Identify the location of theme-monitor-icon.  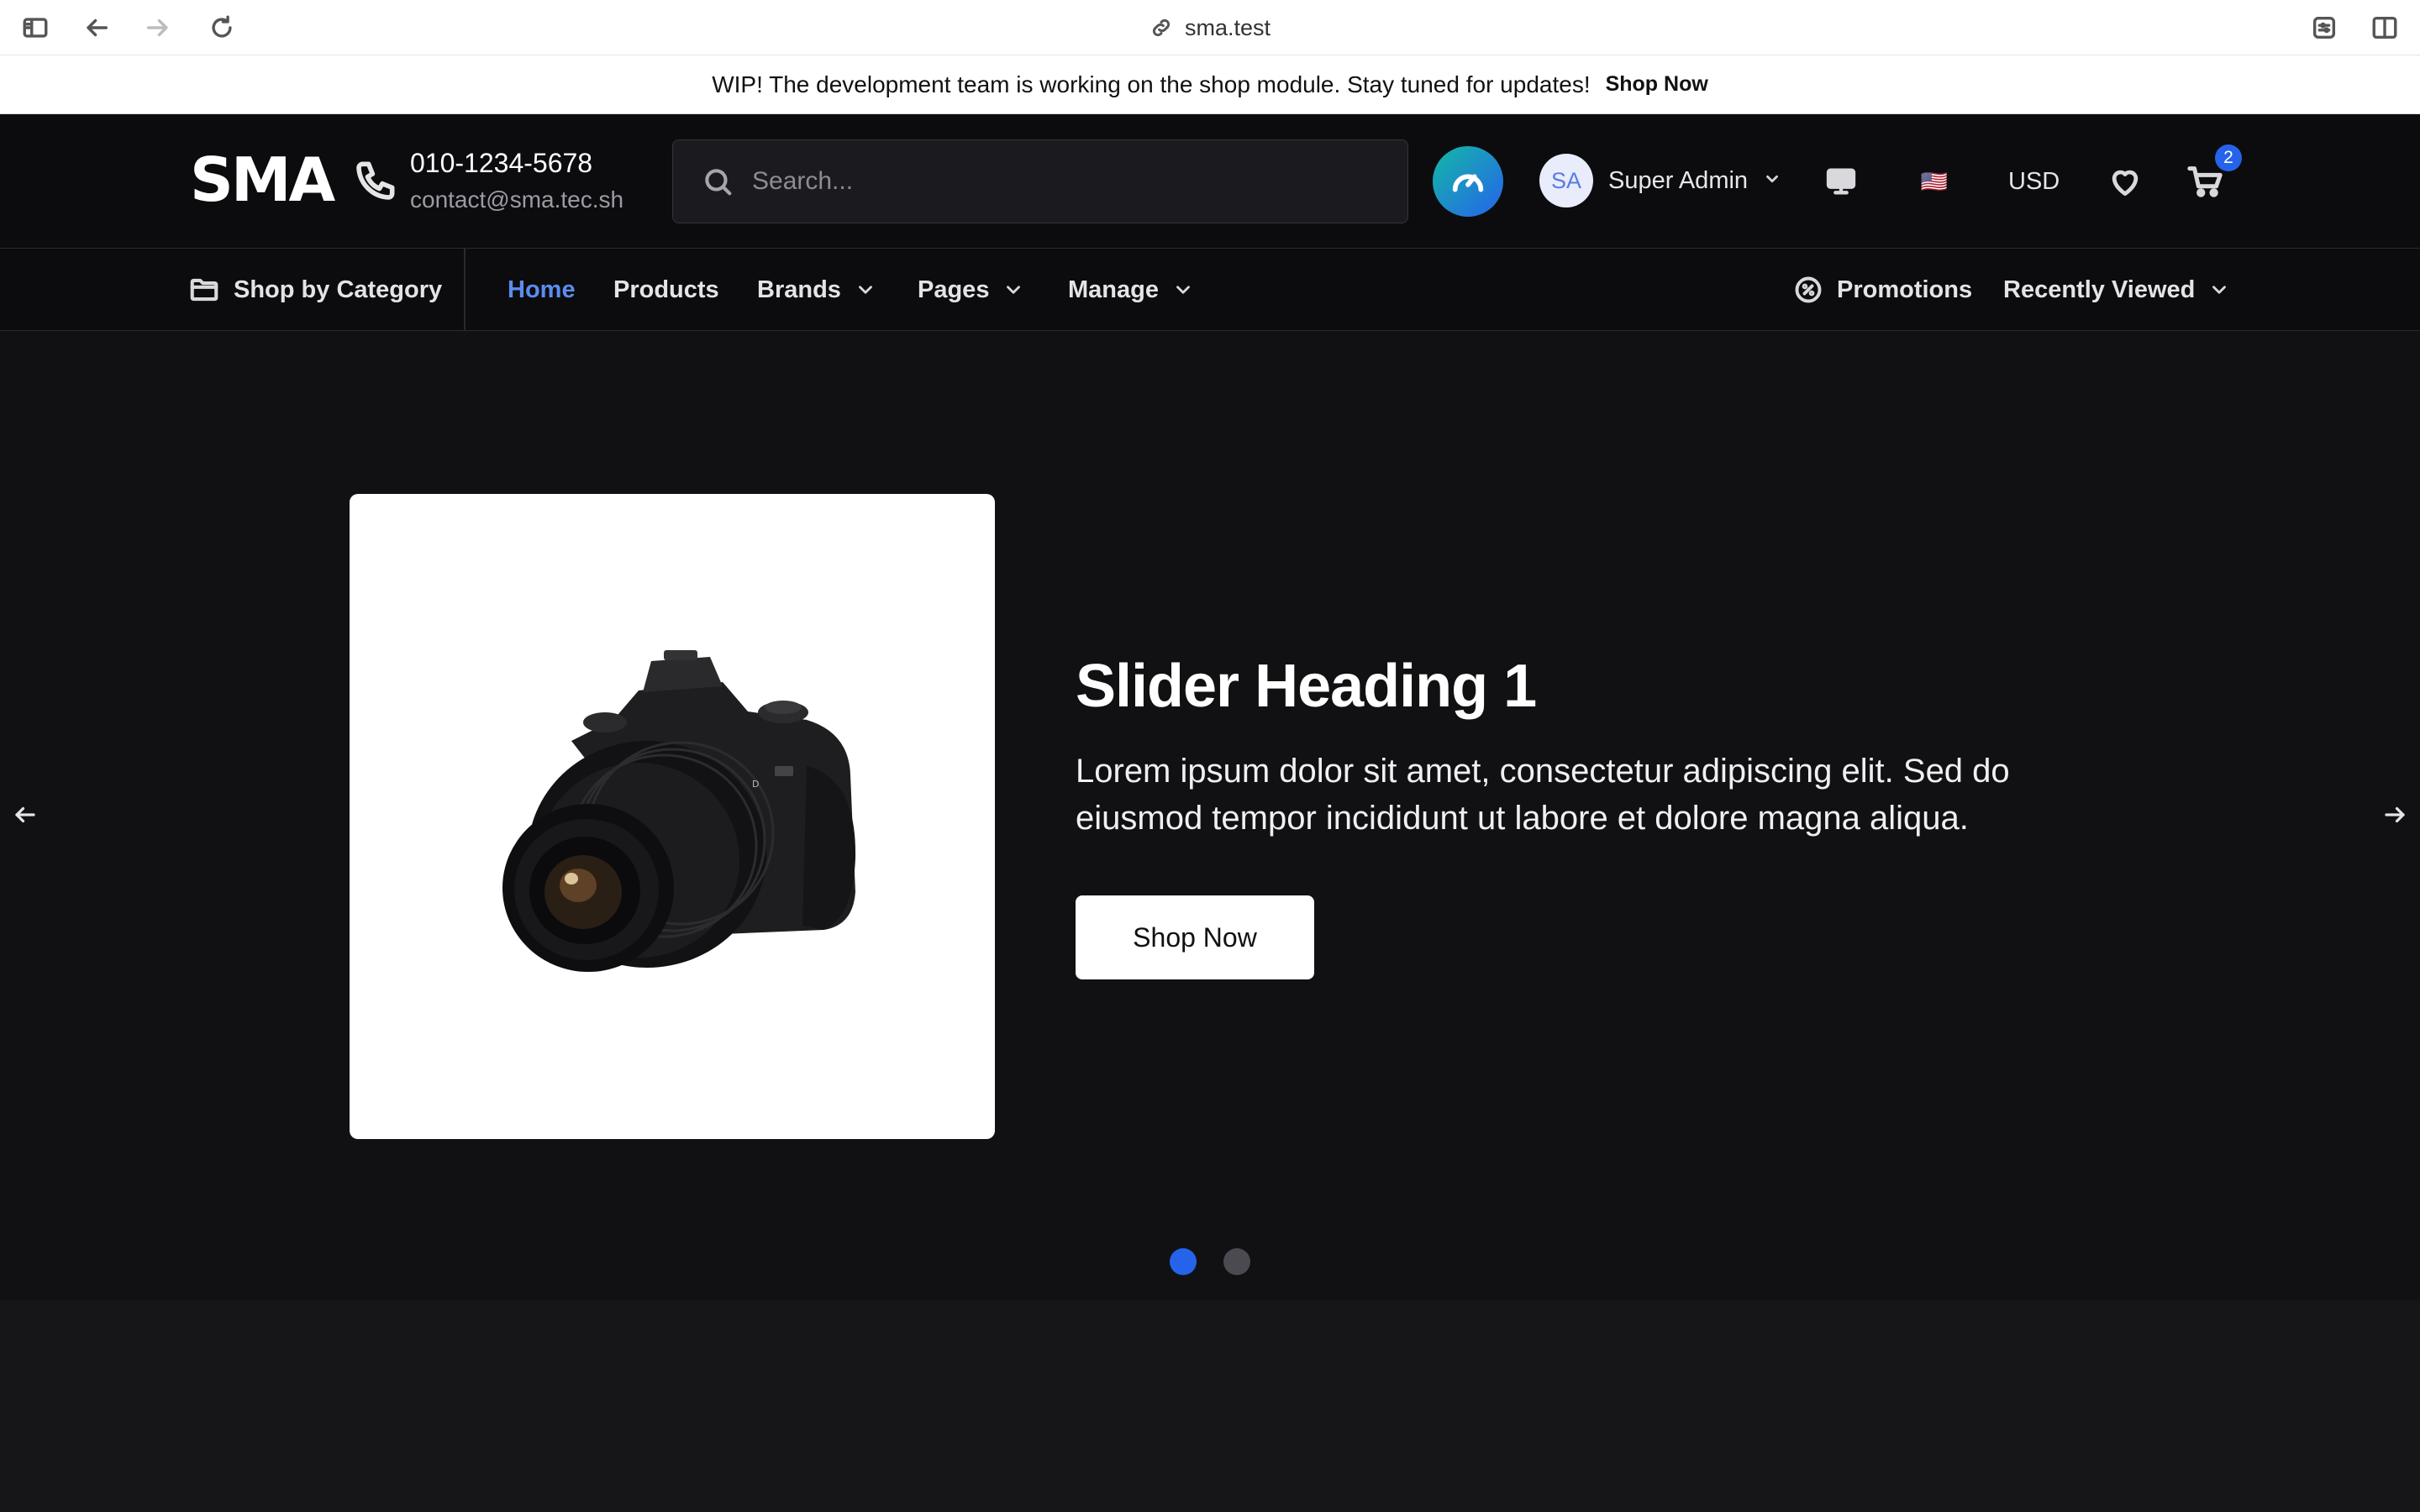
(1841, 181).